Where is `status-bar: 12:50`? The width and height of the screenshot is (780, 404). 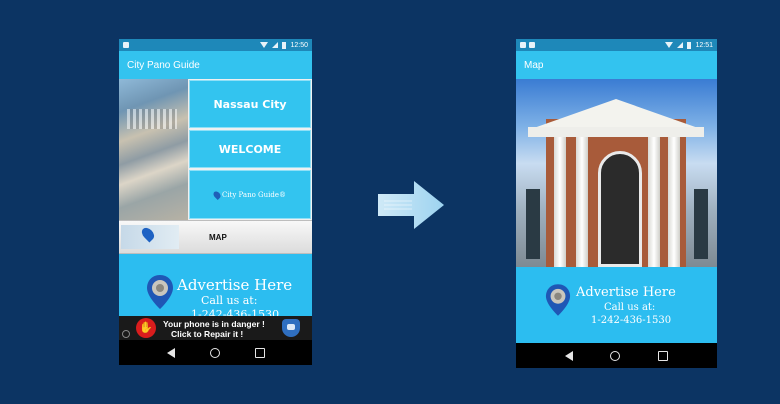
status-bar: 12:50 is located at coordinates (215, 45).